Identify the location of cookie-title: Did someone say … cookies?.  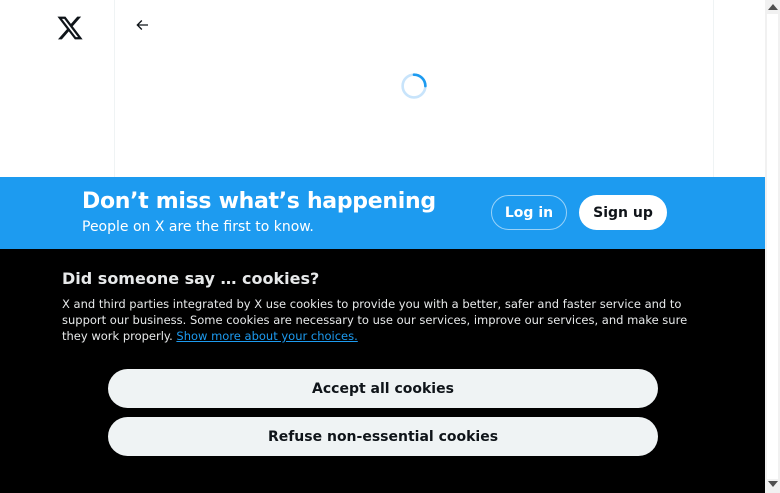
(191, 278).